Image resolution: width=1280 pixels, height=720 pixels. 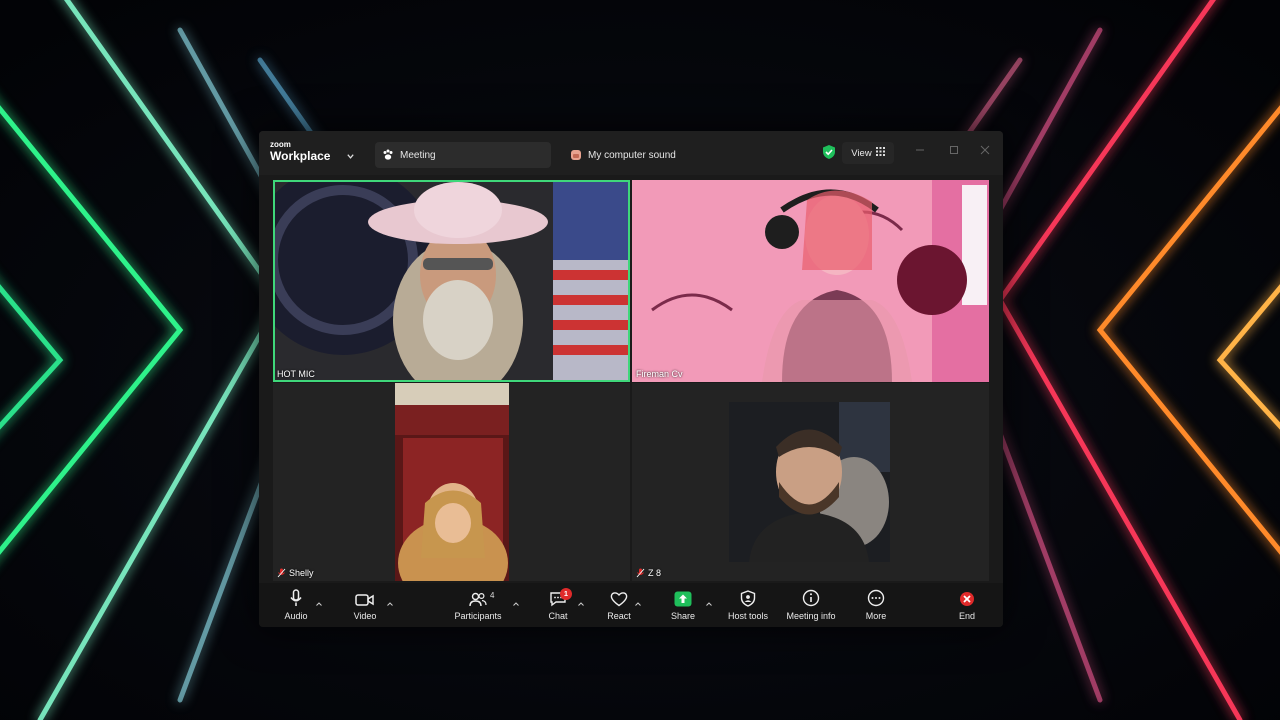 I want to click on close-icon, so click(x=985, y=152).